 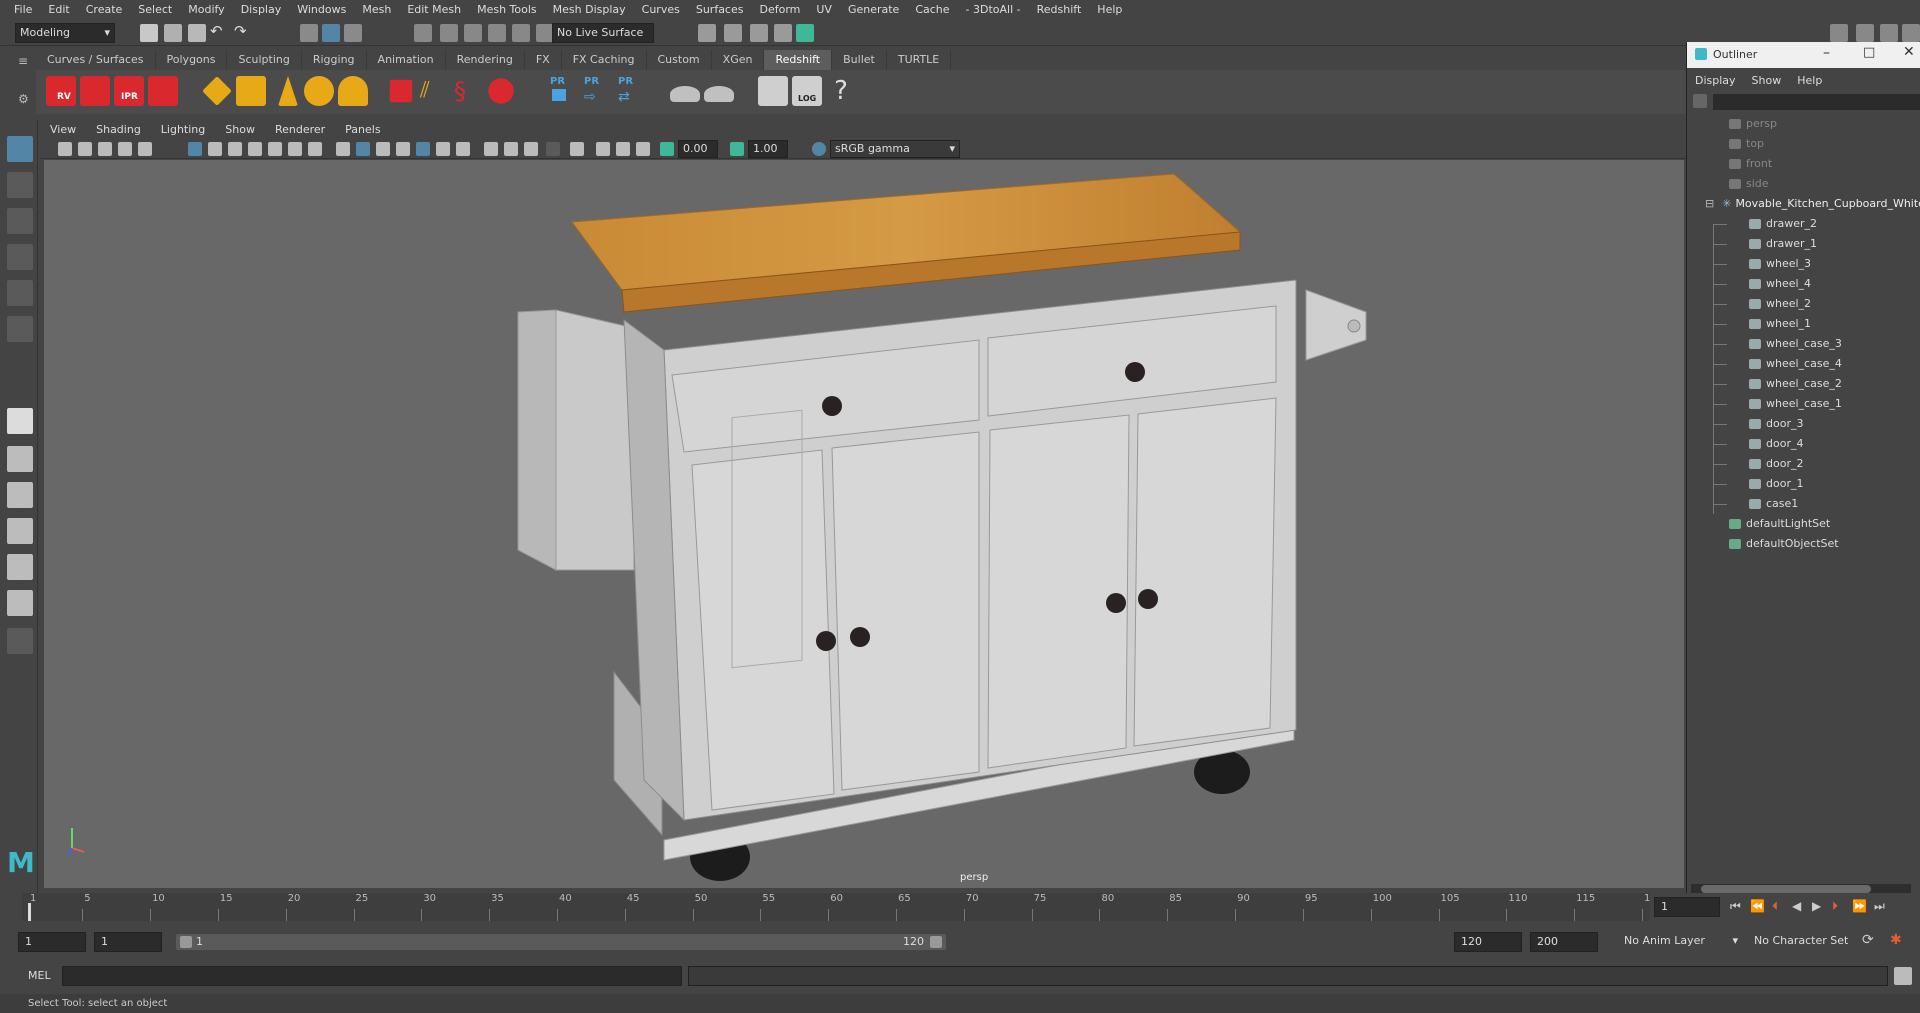 What do you see at coordinates (679, 60) in the screenshot?
I see `shelf-tab-custom: Custom` at bounding box center [679, 60].